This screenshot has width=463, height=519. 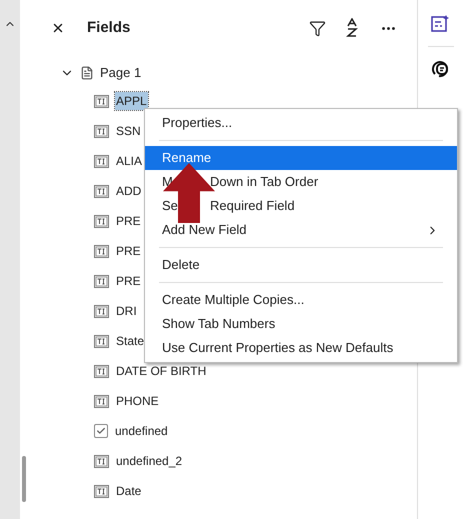 I want to click on menu-item: Rename, so click(x=301, y=158).